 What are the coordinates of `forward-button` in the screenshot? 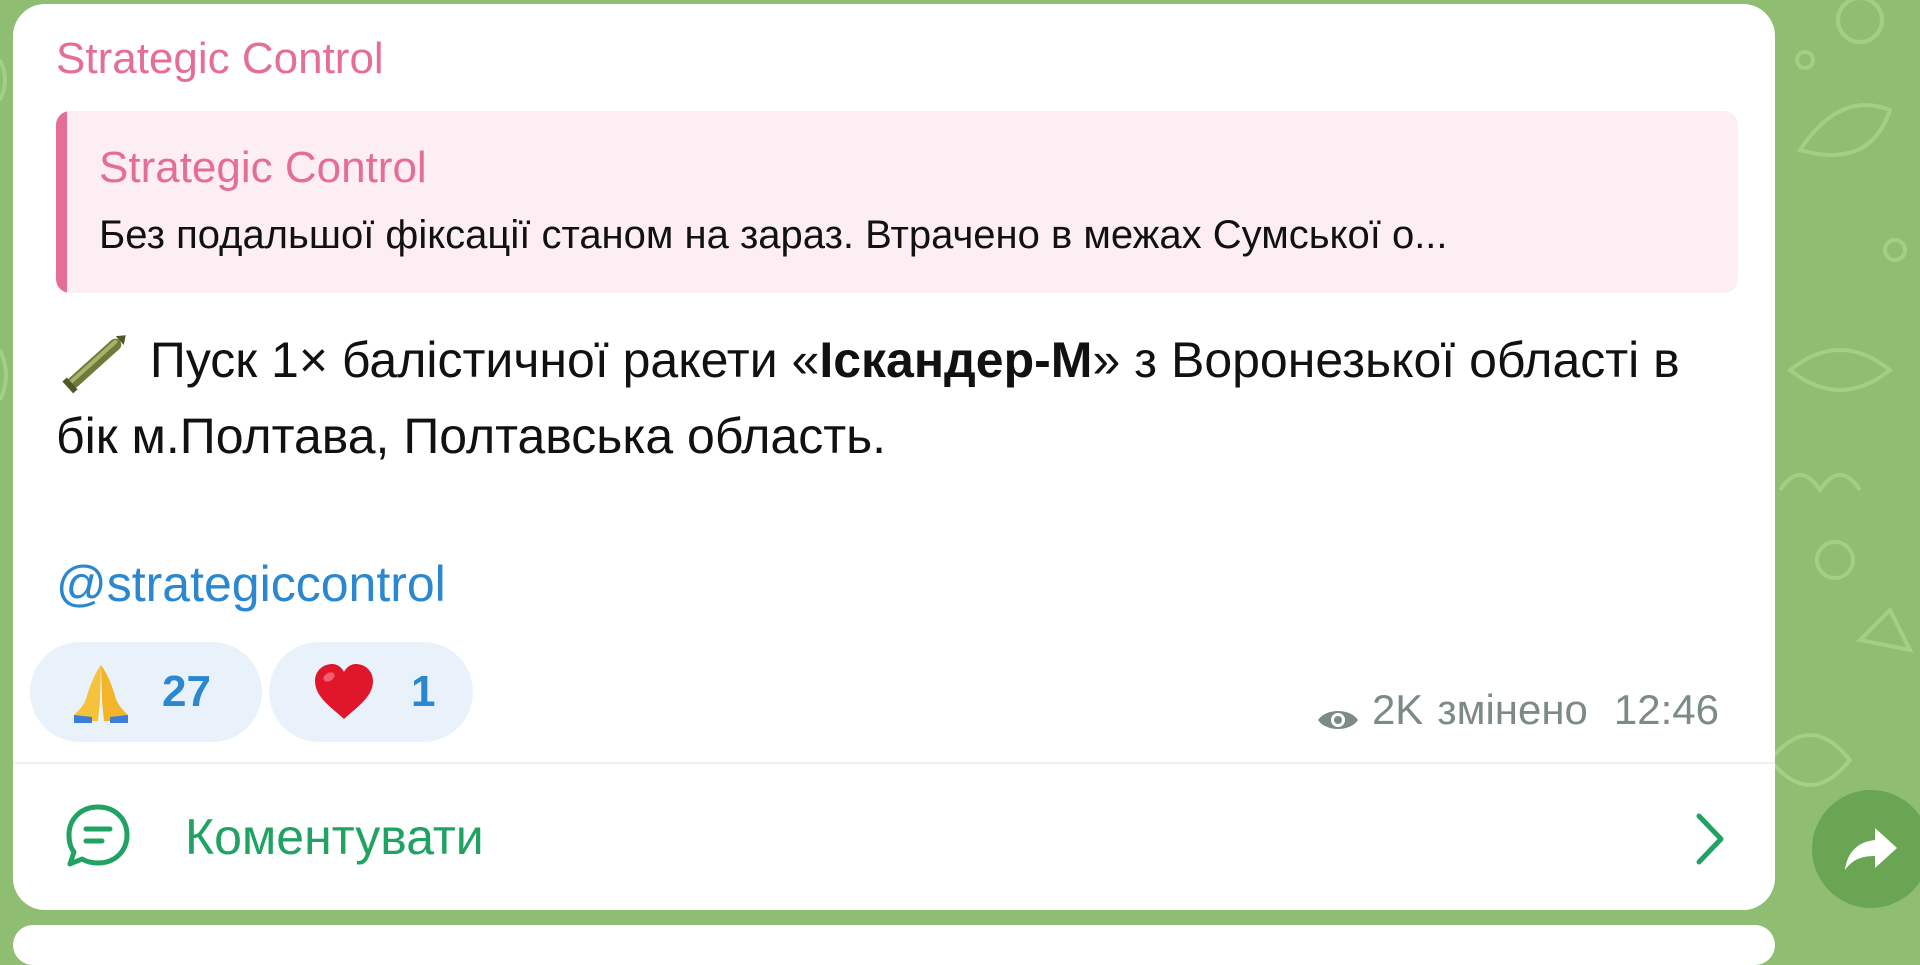 It's located at (1866, 849).